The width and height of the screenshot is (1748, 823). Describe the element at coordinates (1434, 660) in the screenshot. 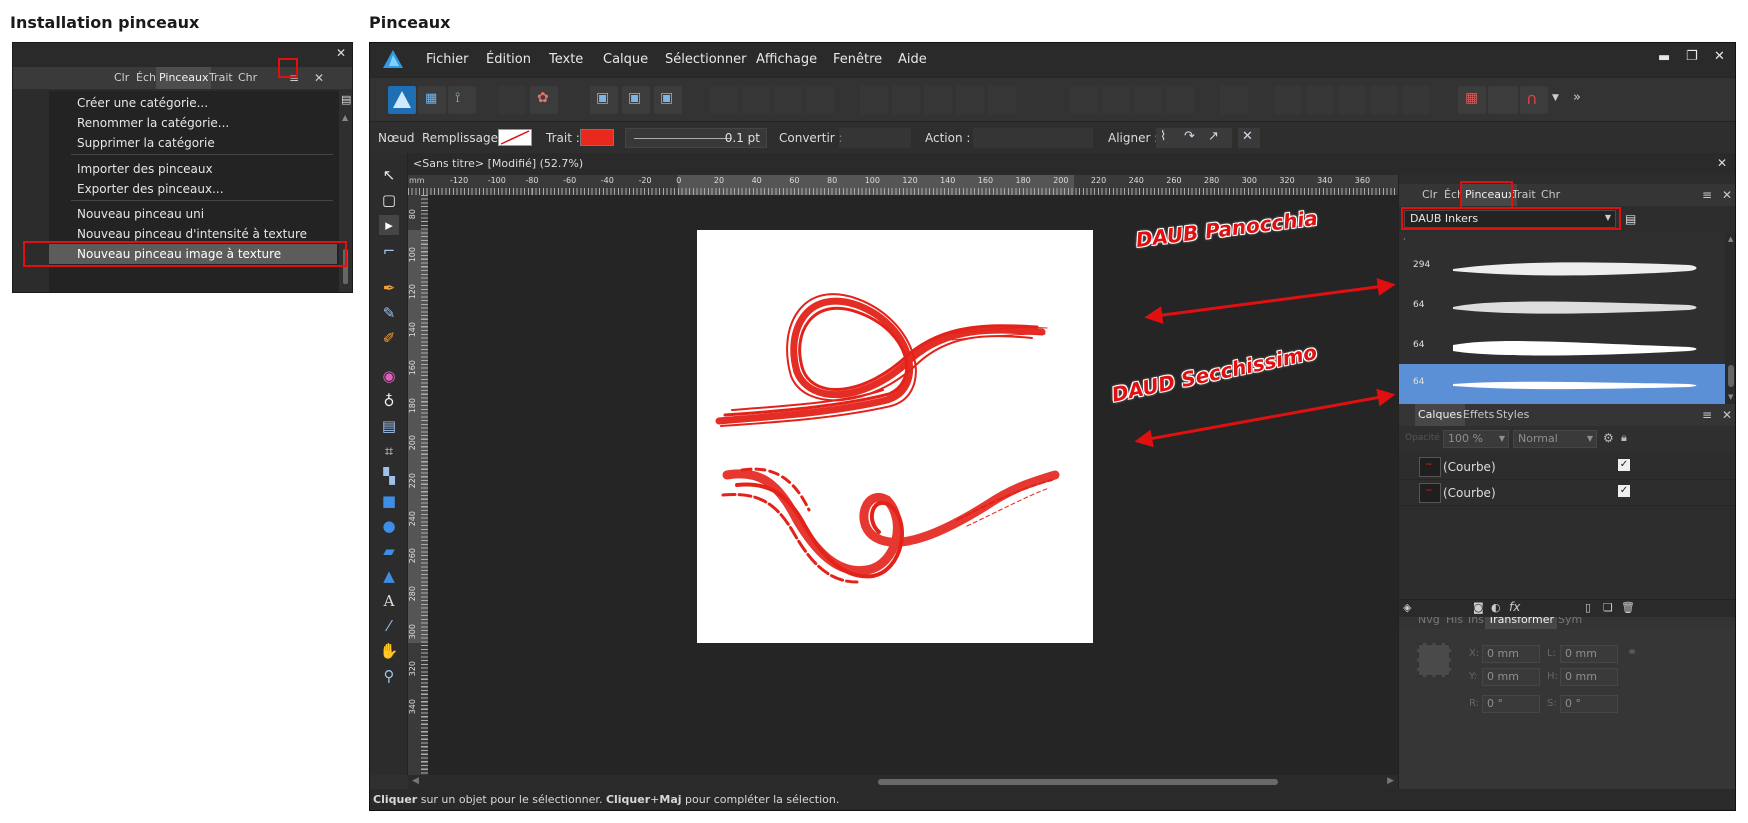

I see `anchor-selector` at that location.